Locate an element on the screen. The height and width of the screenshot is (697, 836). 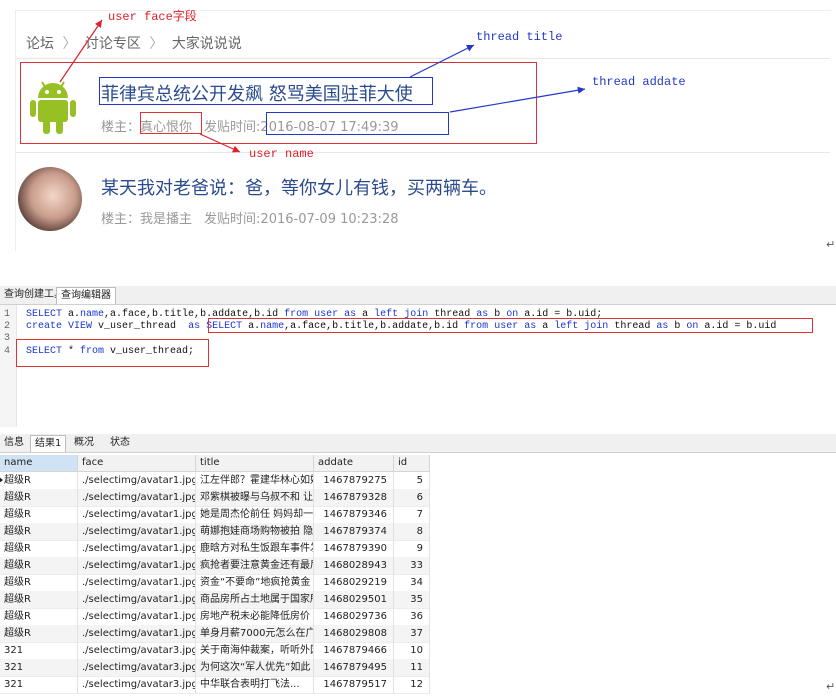
tab-status: 状态 is located at coordinates (120, 443).